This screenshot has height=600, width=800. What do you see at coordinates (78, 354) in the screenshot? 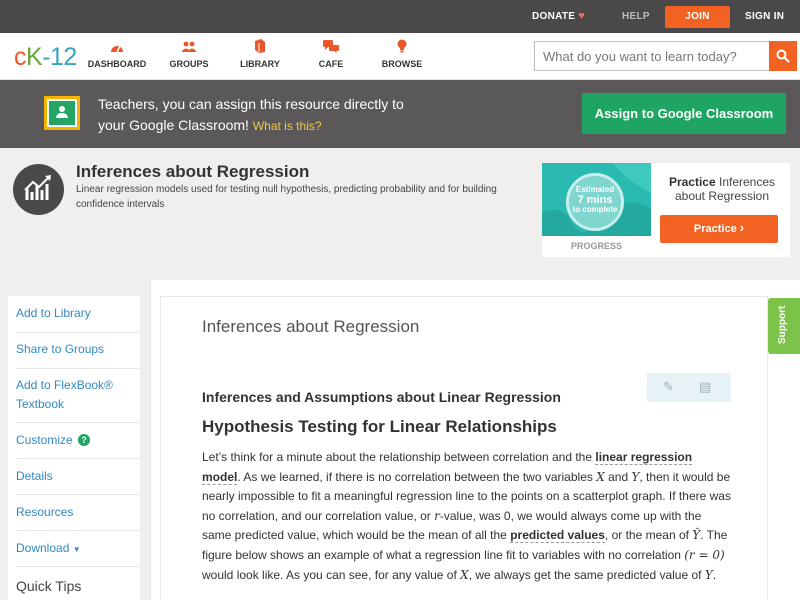
I see `share-to-groups-link: Share to Groups` at bounding box center [78, 354].